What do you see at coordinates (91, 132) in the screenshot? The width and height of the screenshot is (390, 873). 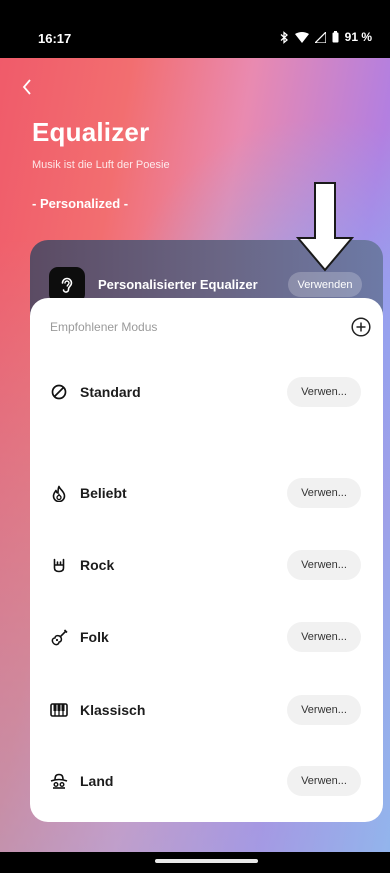 I see `page-title: Equalizer` at bounding box center [91, 132].